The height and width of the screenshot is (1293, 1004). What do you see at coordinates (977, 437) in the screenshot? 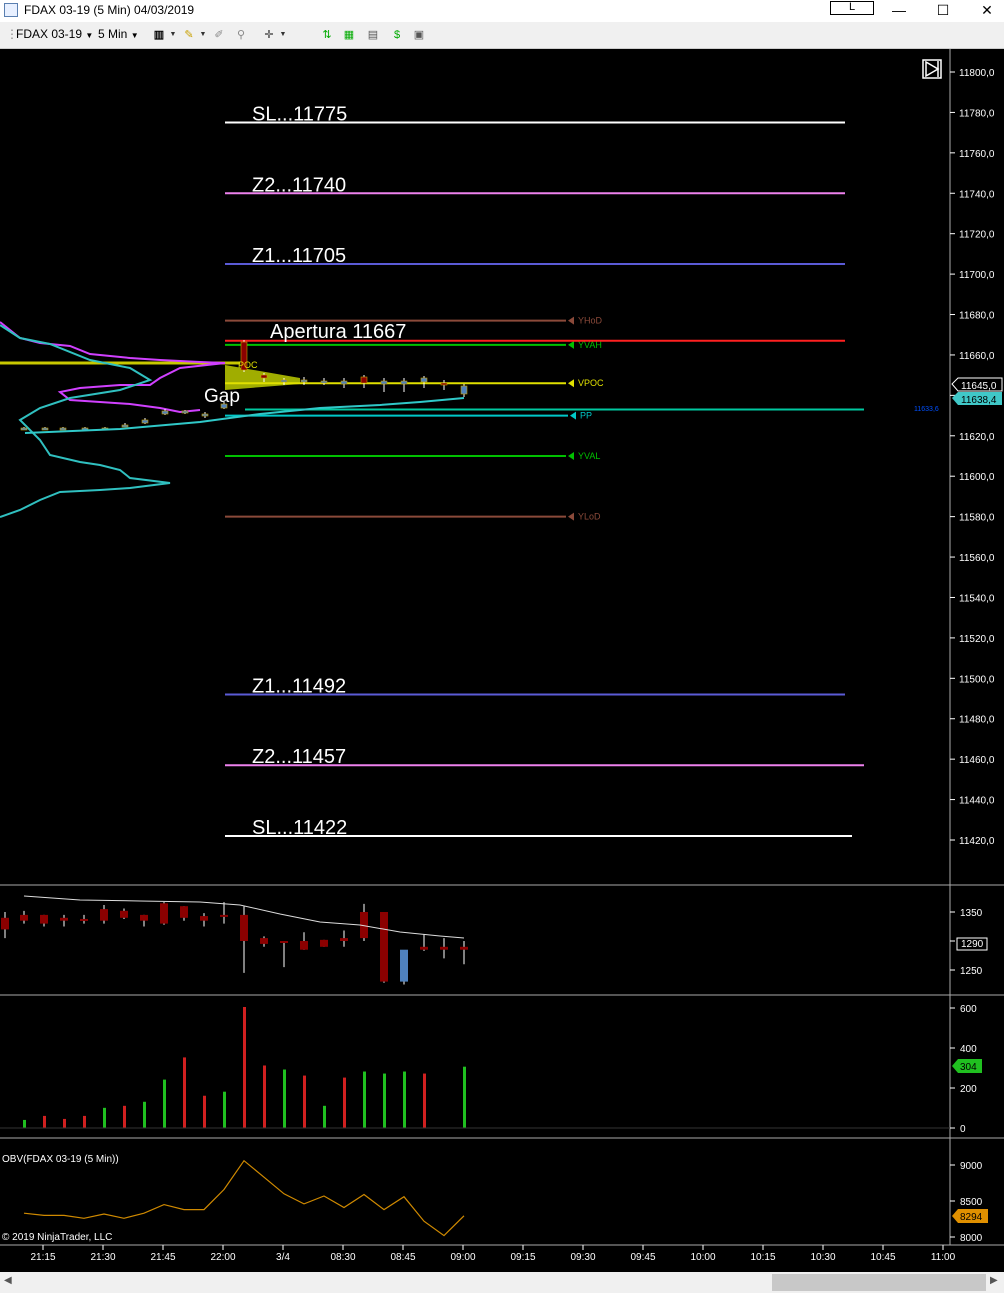
I see `price-tick-label: 11620,0` at bounding box center [977, 437].